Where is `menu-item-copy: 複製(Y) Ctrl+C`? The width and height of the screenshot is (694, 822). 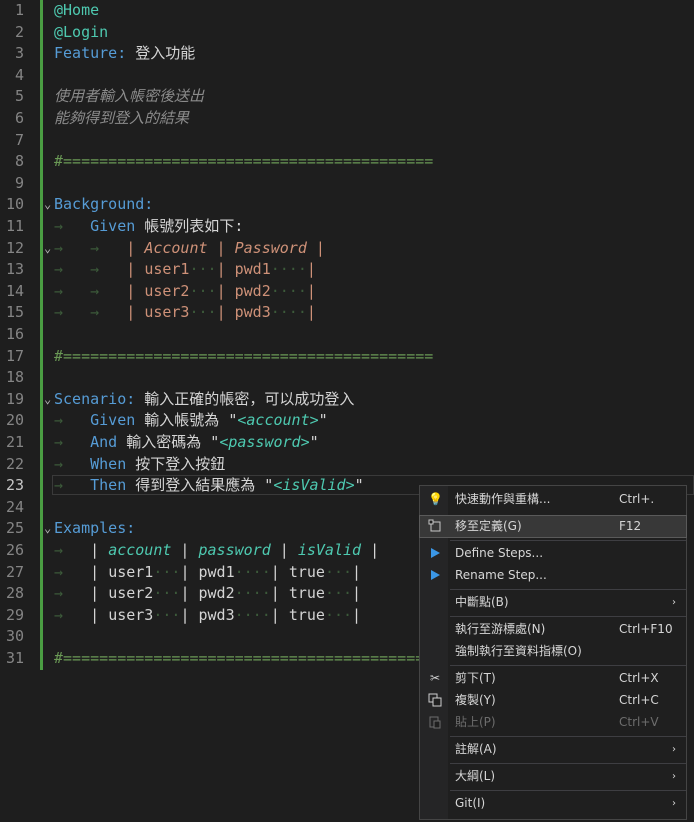
menu-item-copy: 複製(Y) Ctrl+C is located at coordinates (553, 700).